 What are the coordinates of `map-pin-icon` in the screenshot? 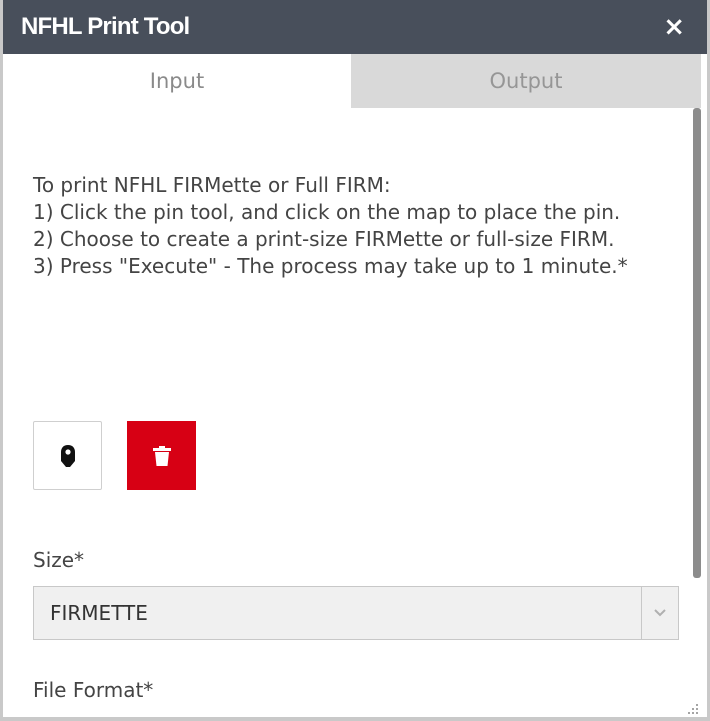 It's located at (67, 455).